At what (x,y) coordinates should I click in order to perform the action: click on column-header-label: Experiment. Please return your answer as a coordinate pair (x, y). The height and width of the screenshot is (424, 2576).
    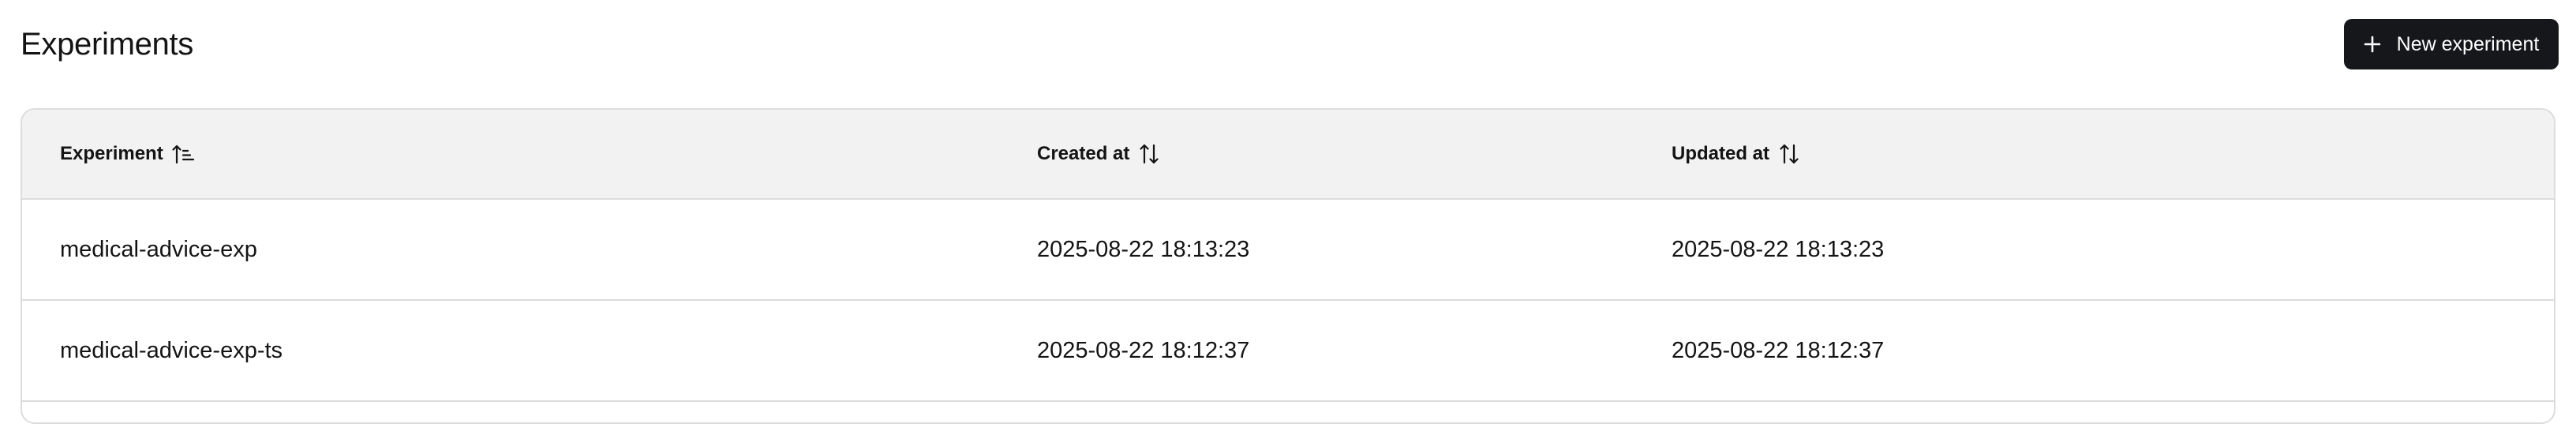
    Looking at the image, I should click on (111, 154).